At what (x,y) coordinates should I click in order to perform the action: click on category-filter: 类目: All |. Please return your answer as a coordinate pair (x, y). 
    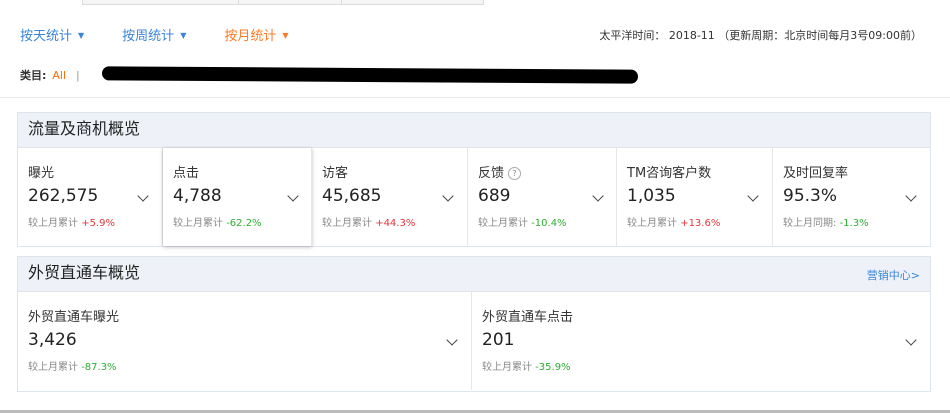
    Looking at the image, I should click on (50, 76).